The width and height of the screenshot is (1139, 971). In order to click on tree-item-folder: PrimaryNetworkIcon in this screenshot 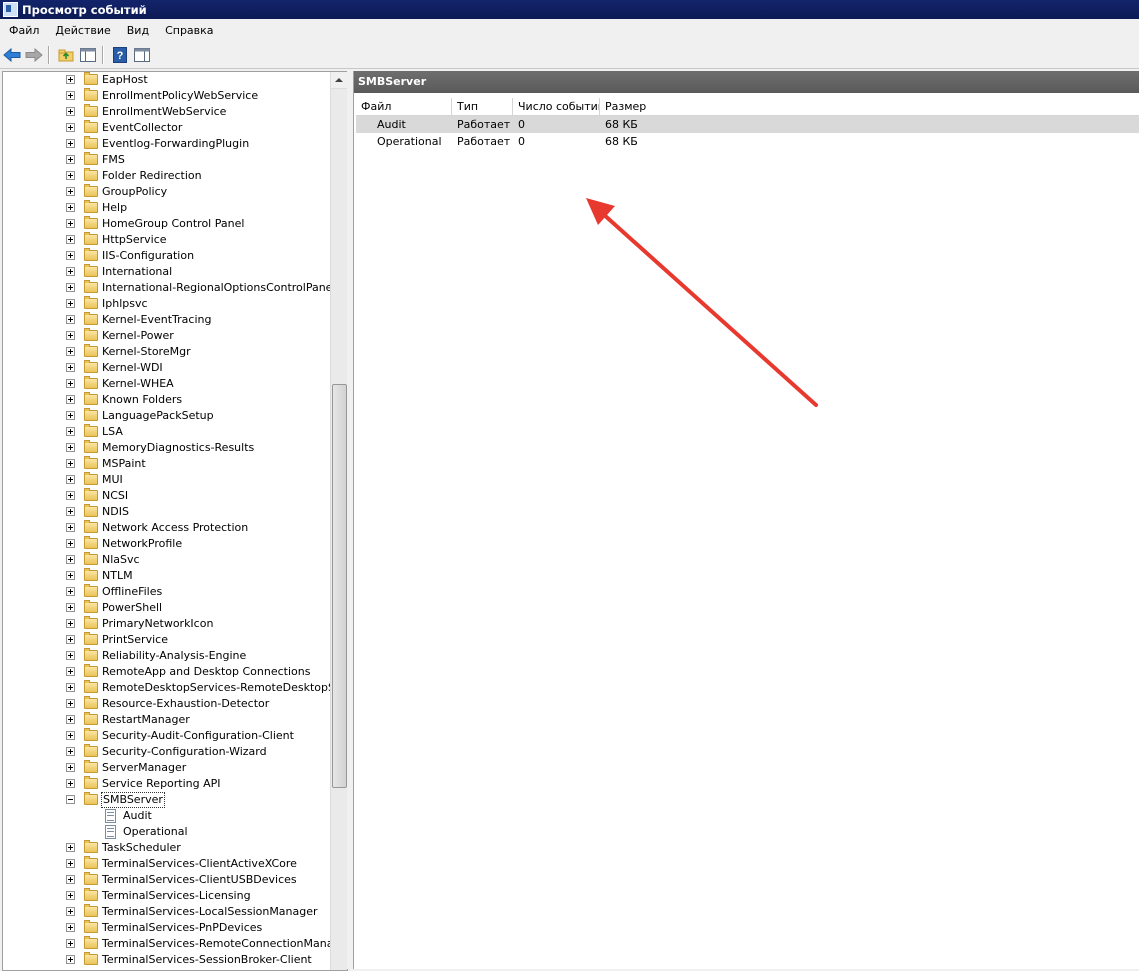, I will do `click(167, 624)`.